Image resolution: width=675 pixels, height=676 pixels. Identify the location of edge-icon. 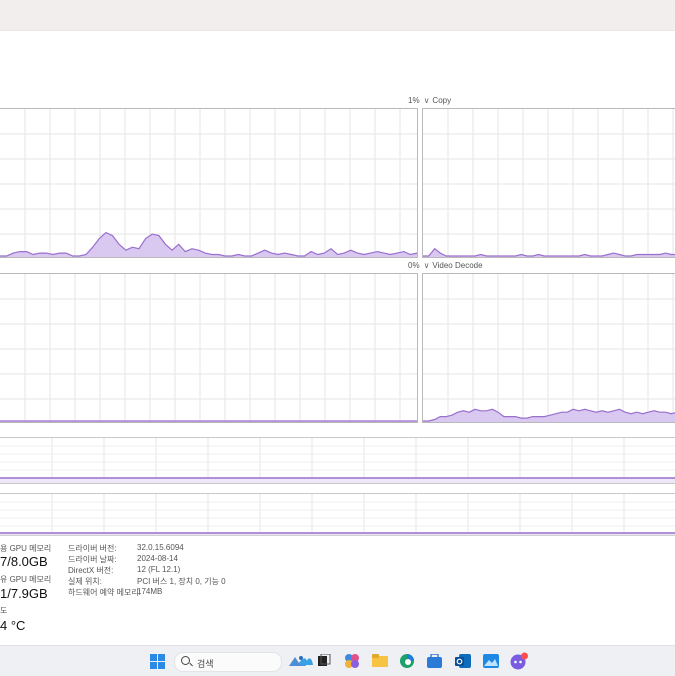
(407, 661).